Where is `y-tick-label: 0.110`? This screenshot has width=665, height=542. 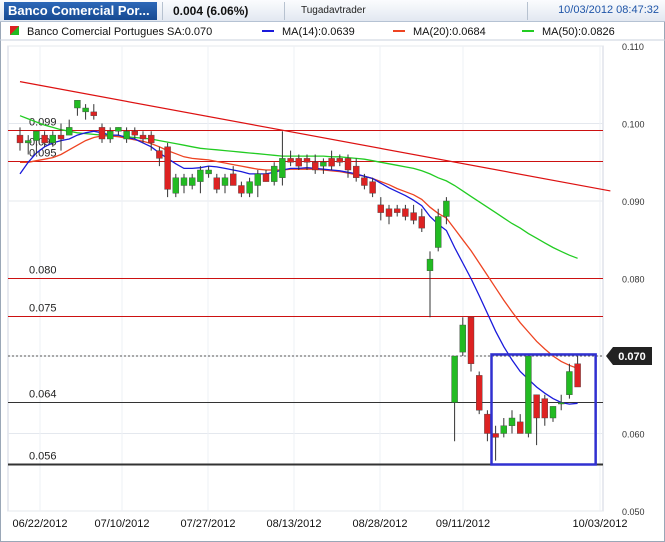
y-tick-label: 0.110 is located at coordinates (633, 47).